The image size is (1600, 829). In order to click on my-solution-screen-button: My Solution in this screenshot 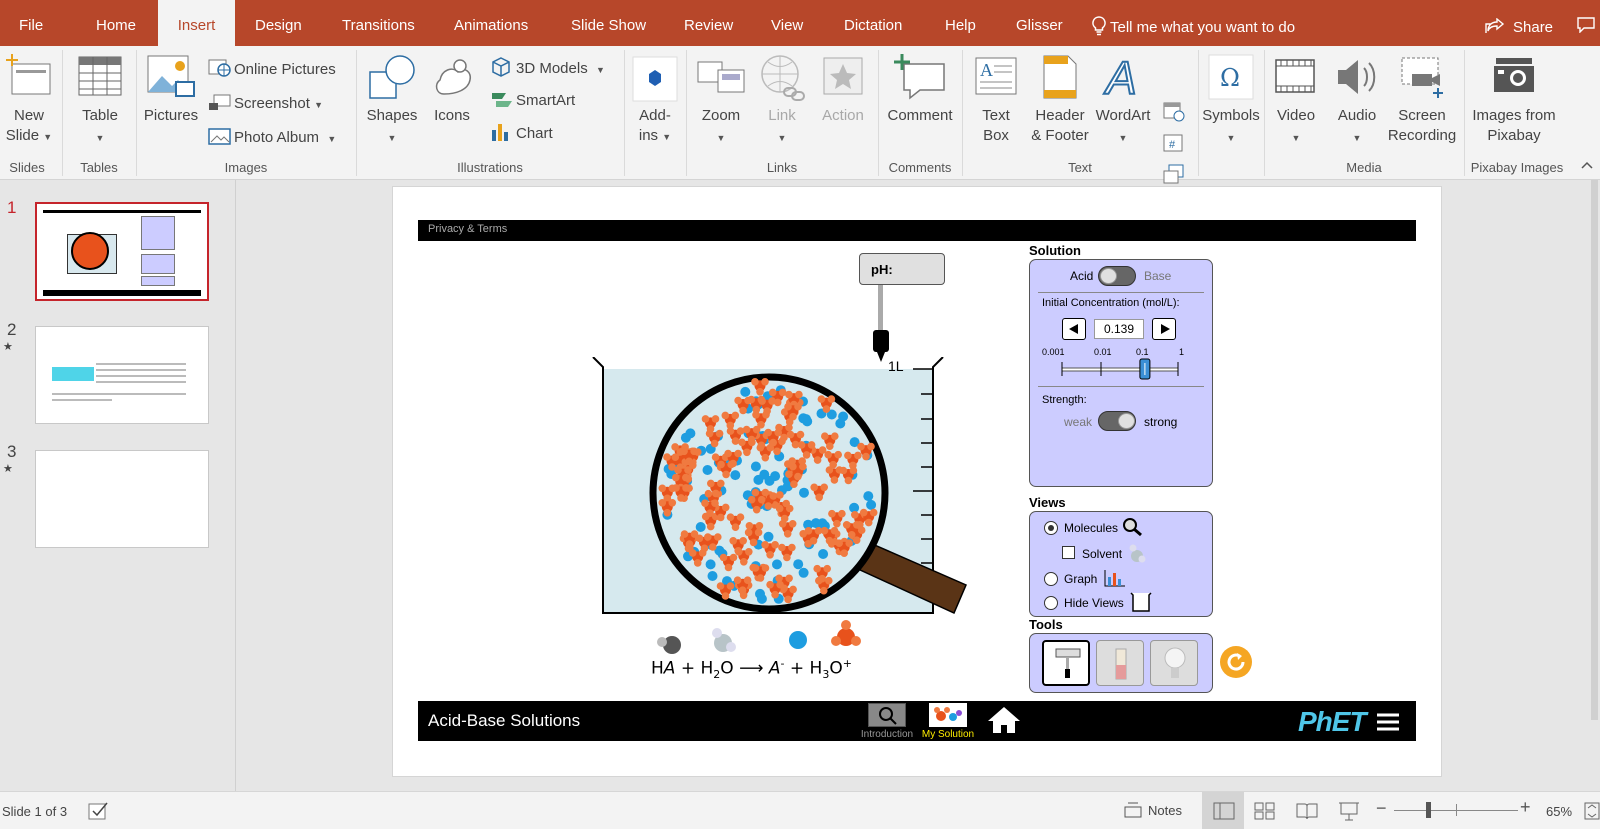, I will do `click(948, 722)`.